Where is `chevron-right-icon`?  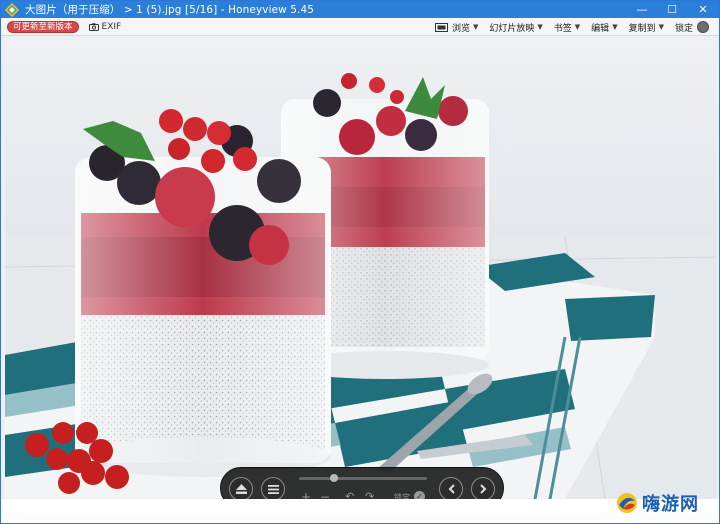 chevron-right-icon is located at coordinates (482, 489).